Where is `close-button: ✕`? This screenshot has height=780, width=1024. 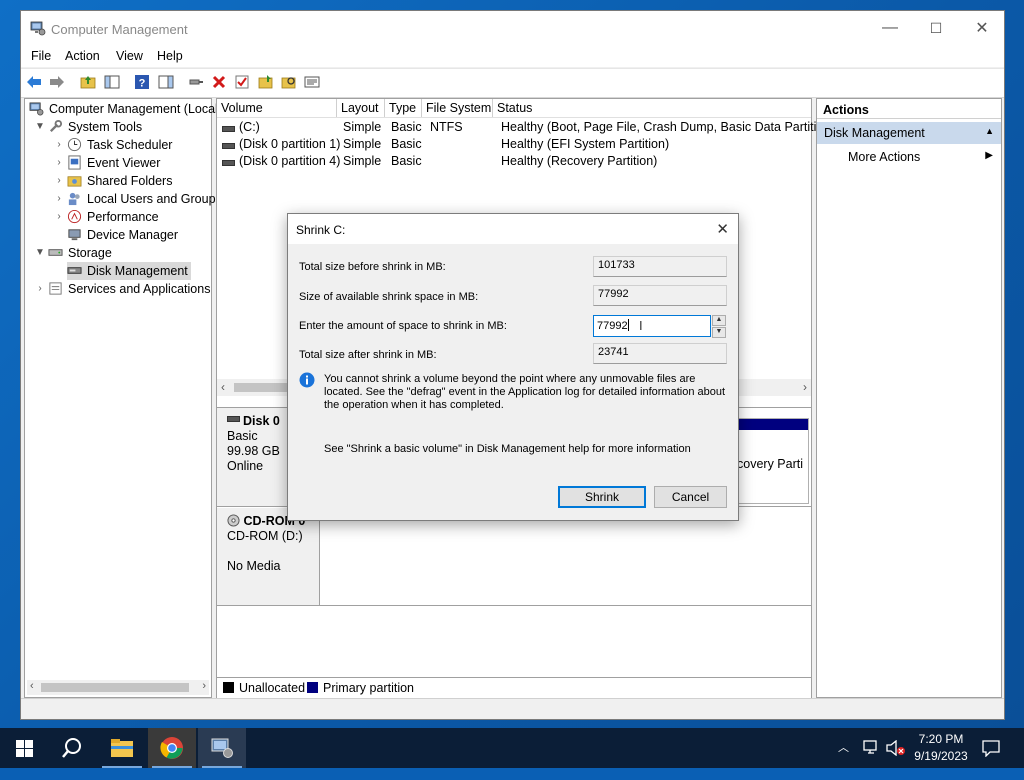
close-button: ✕ is located at coordinates (982, 28).